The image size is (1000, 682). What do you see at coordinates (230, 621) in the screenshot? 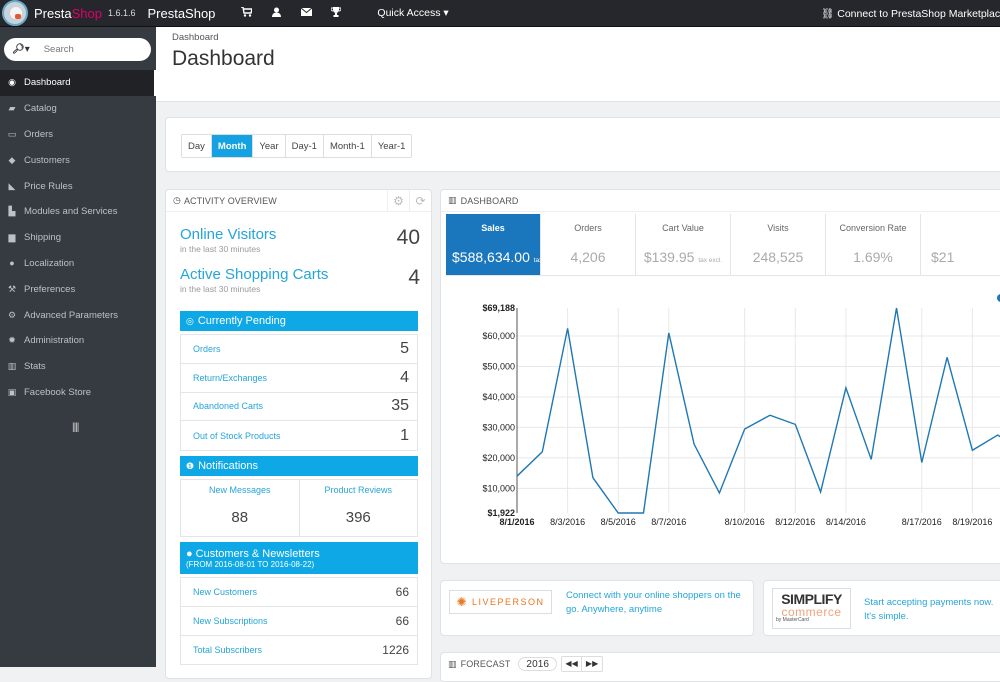
I see `new-subscriptions-link: New Subscriptions` at bounding box center [230, 621].